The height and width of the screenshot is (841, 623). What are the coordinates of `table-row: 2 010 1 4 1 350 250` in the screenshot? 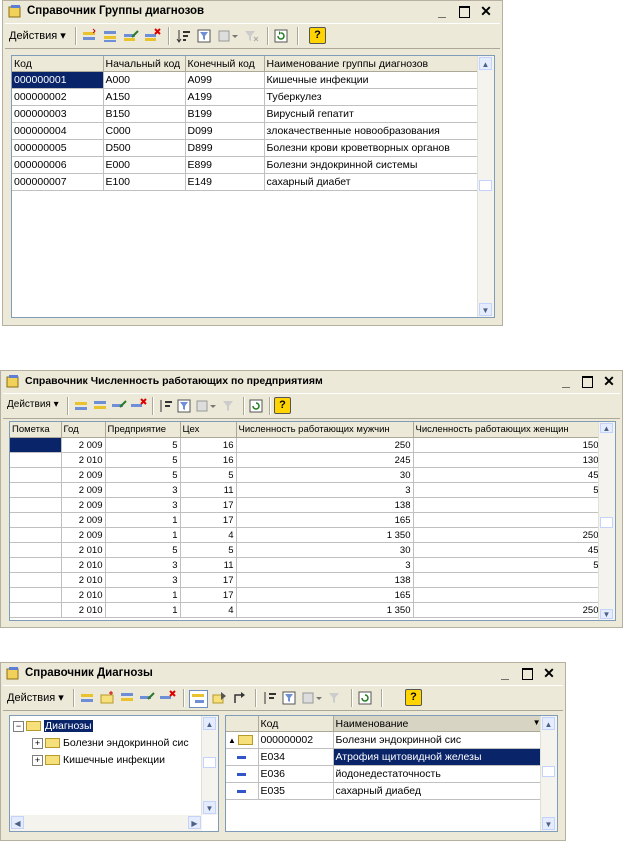 It's located at (306, 610).